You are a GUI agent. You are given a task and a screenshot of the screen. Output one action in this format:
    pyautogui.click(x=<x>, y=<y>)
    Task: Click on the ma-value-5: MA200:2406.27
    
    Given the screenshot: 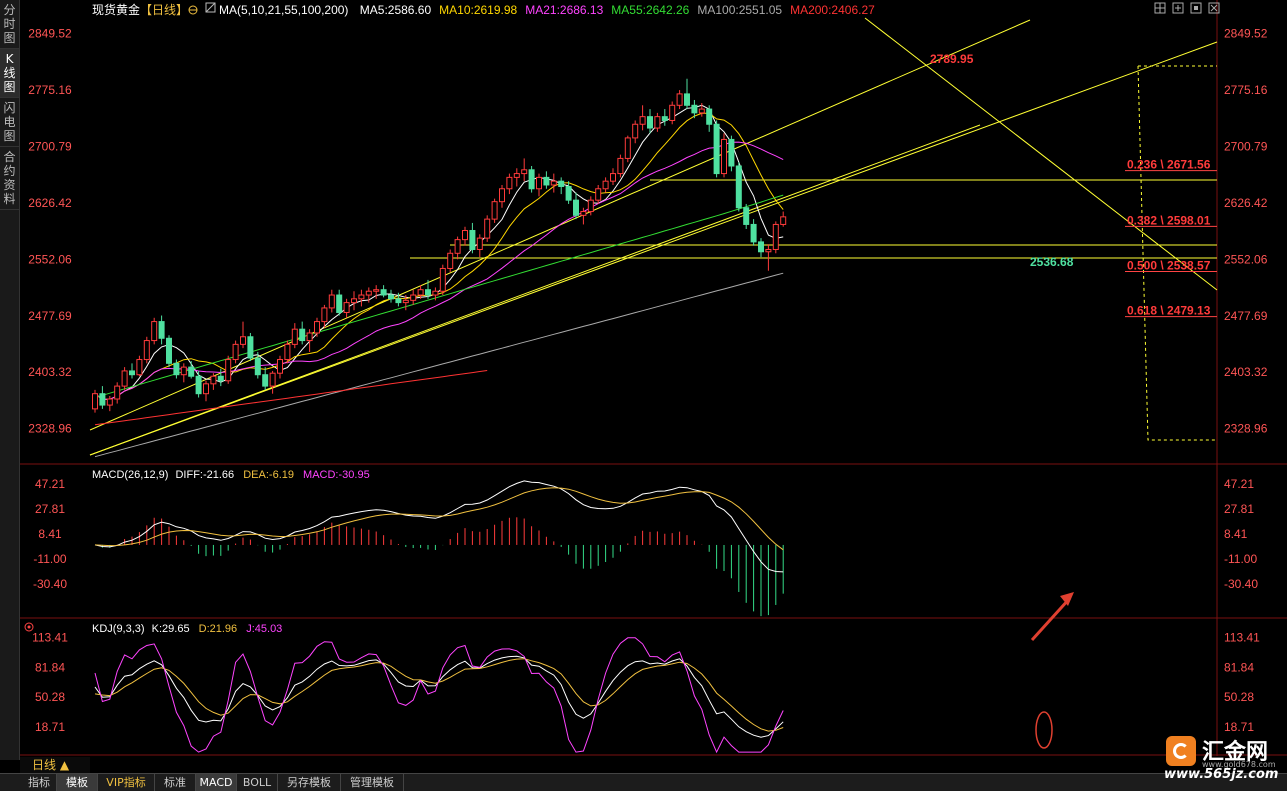 What is the action you would take?
    pyautogui.click(x=832, y=10)
    